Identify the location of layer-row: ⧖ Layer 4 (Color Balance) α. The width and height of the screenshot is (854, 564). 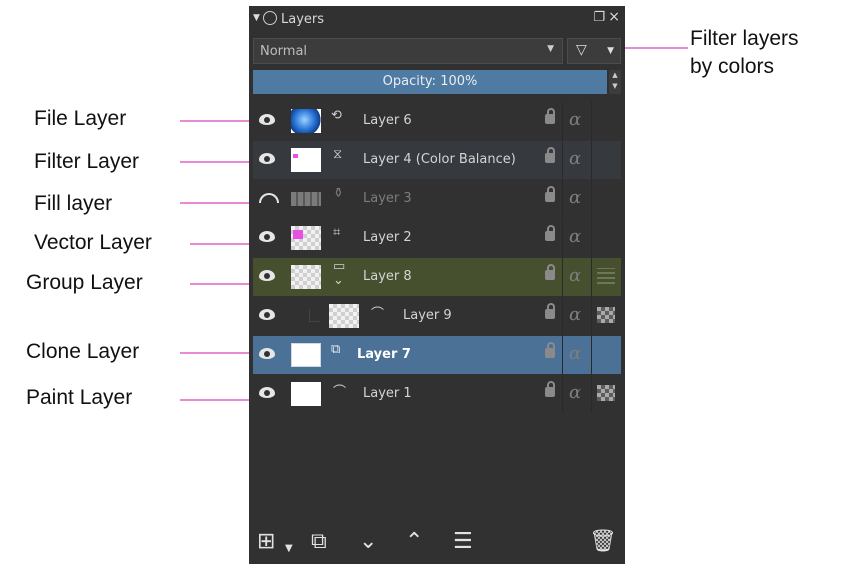
(437, 160).